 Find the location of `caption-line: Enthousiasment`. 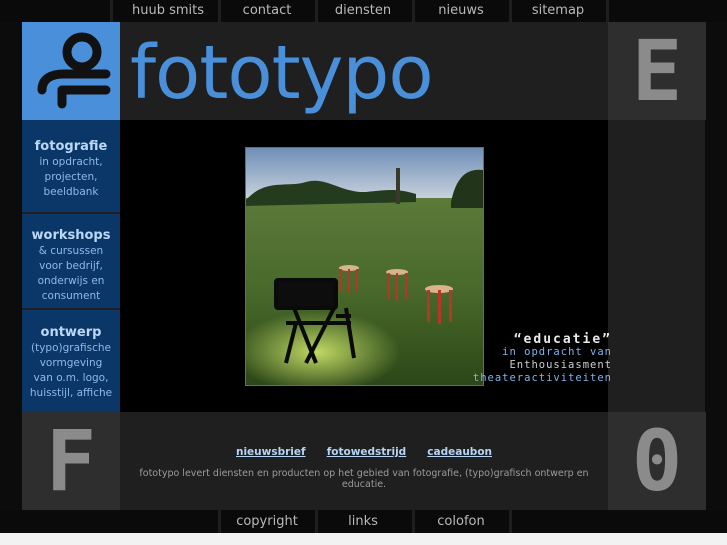

caption-line: Enthousiasment is located at coordinates (560, 365).